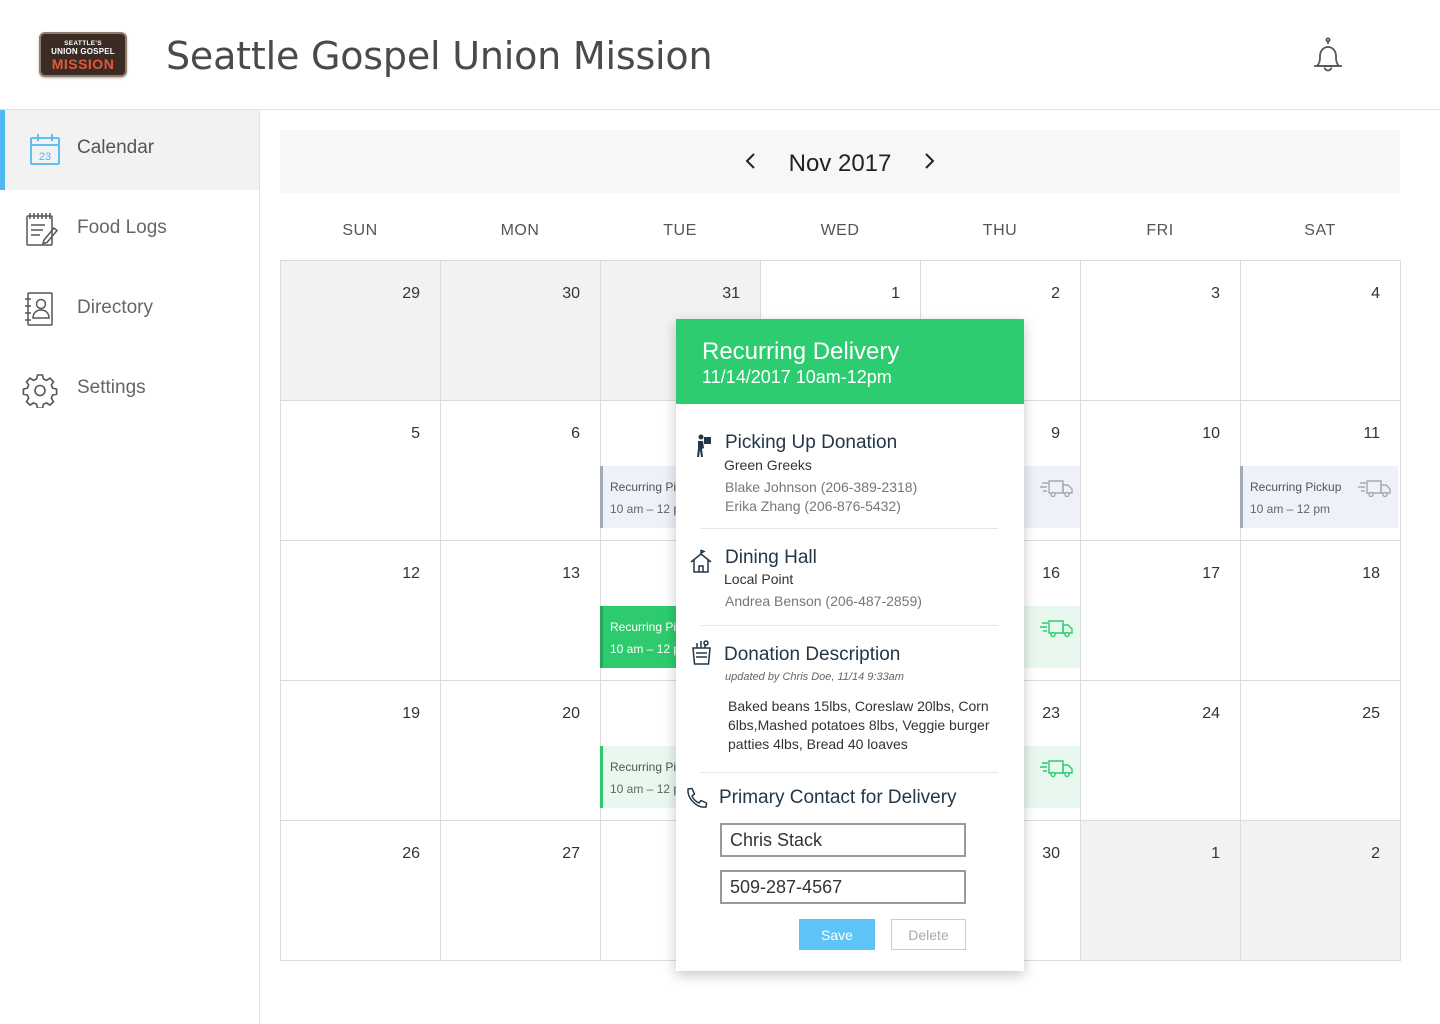 The height and width of the screenshot is (1024, 1440). I want to click on day-number: 5, so click(415, 433).